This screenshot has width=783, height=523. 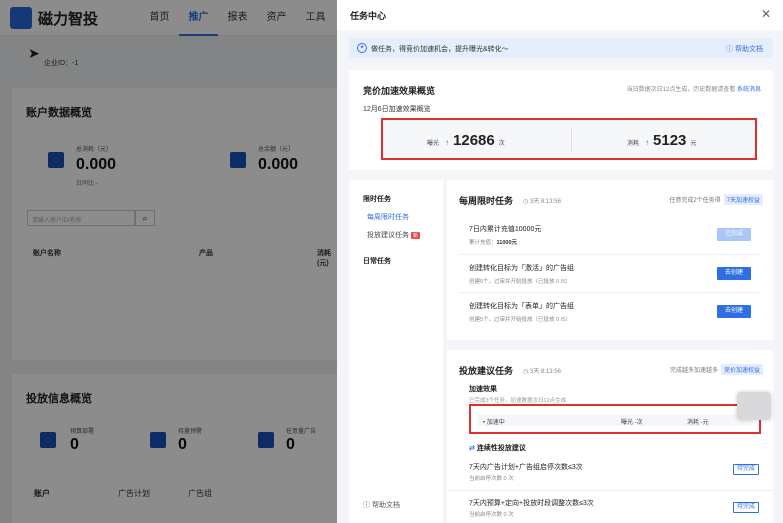 I want to click on accel-status: • 加速中, so click(x=494, y=423).